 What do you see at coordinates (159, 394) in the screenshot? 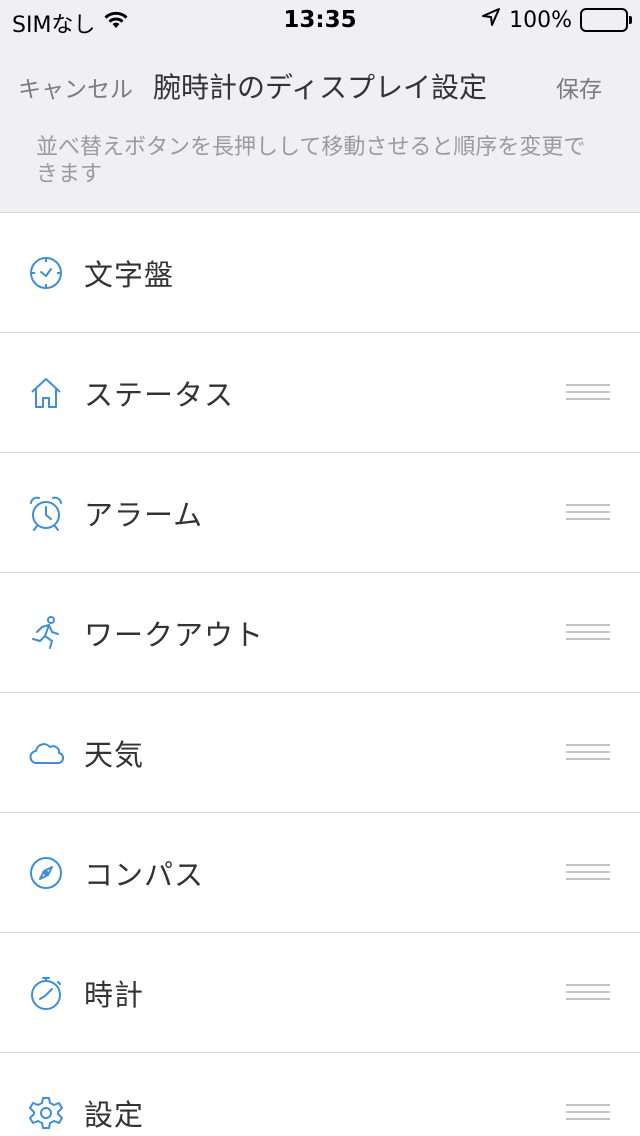
I see `list-item-label: ステータス` at bounding box center [159, 394].